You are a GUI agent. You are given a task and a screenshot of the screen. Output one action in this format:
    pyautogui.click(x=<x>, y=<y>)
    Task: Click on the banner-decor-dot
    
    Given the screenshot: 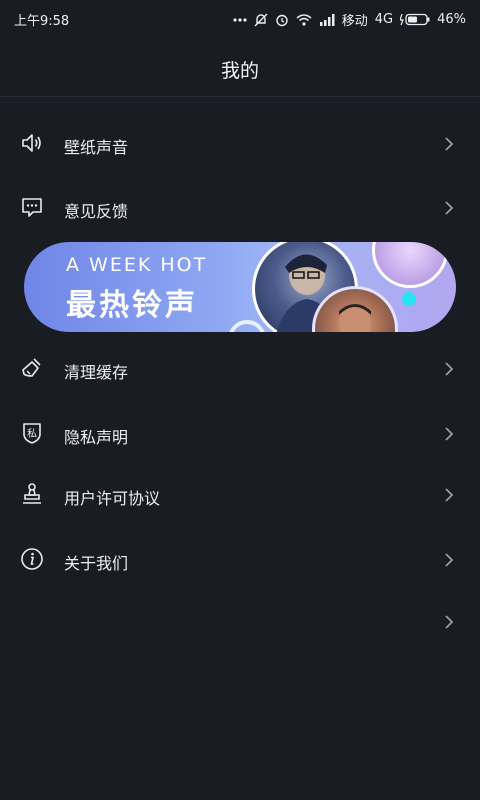 What is the action you would take?
    pyautogui.click(x=409, y=299)
    